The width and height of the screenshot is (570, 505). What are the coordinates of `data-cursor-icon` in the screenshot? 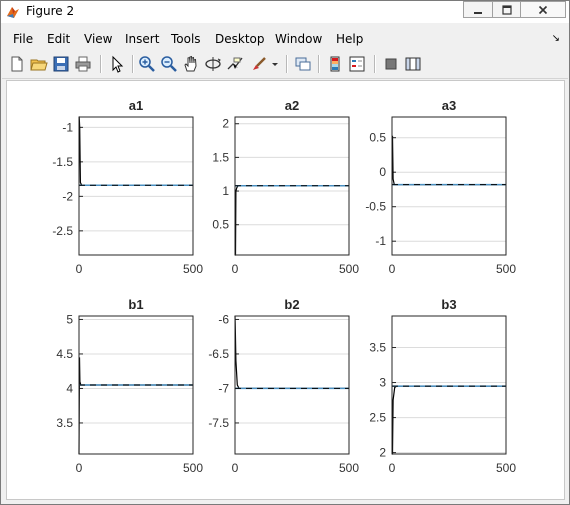 It's located at (235, 64).